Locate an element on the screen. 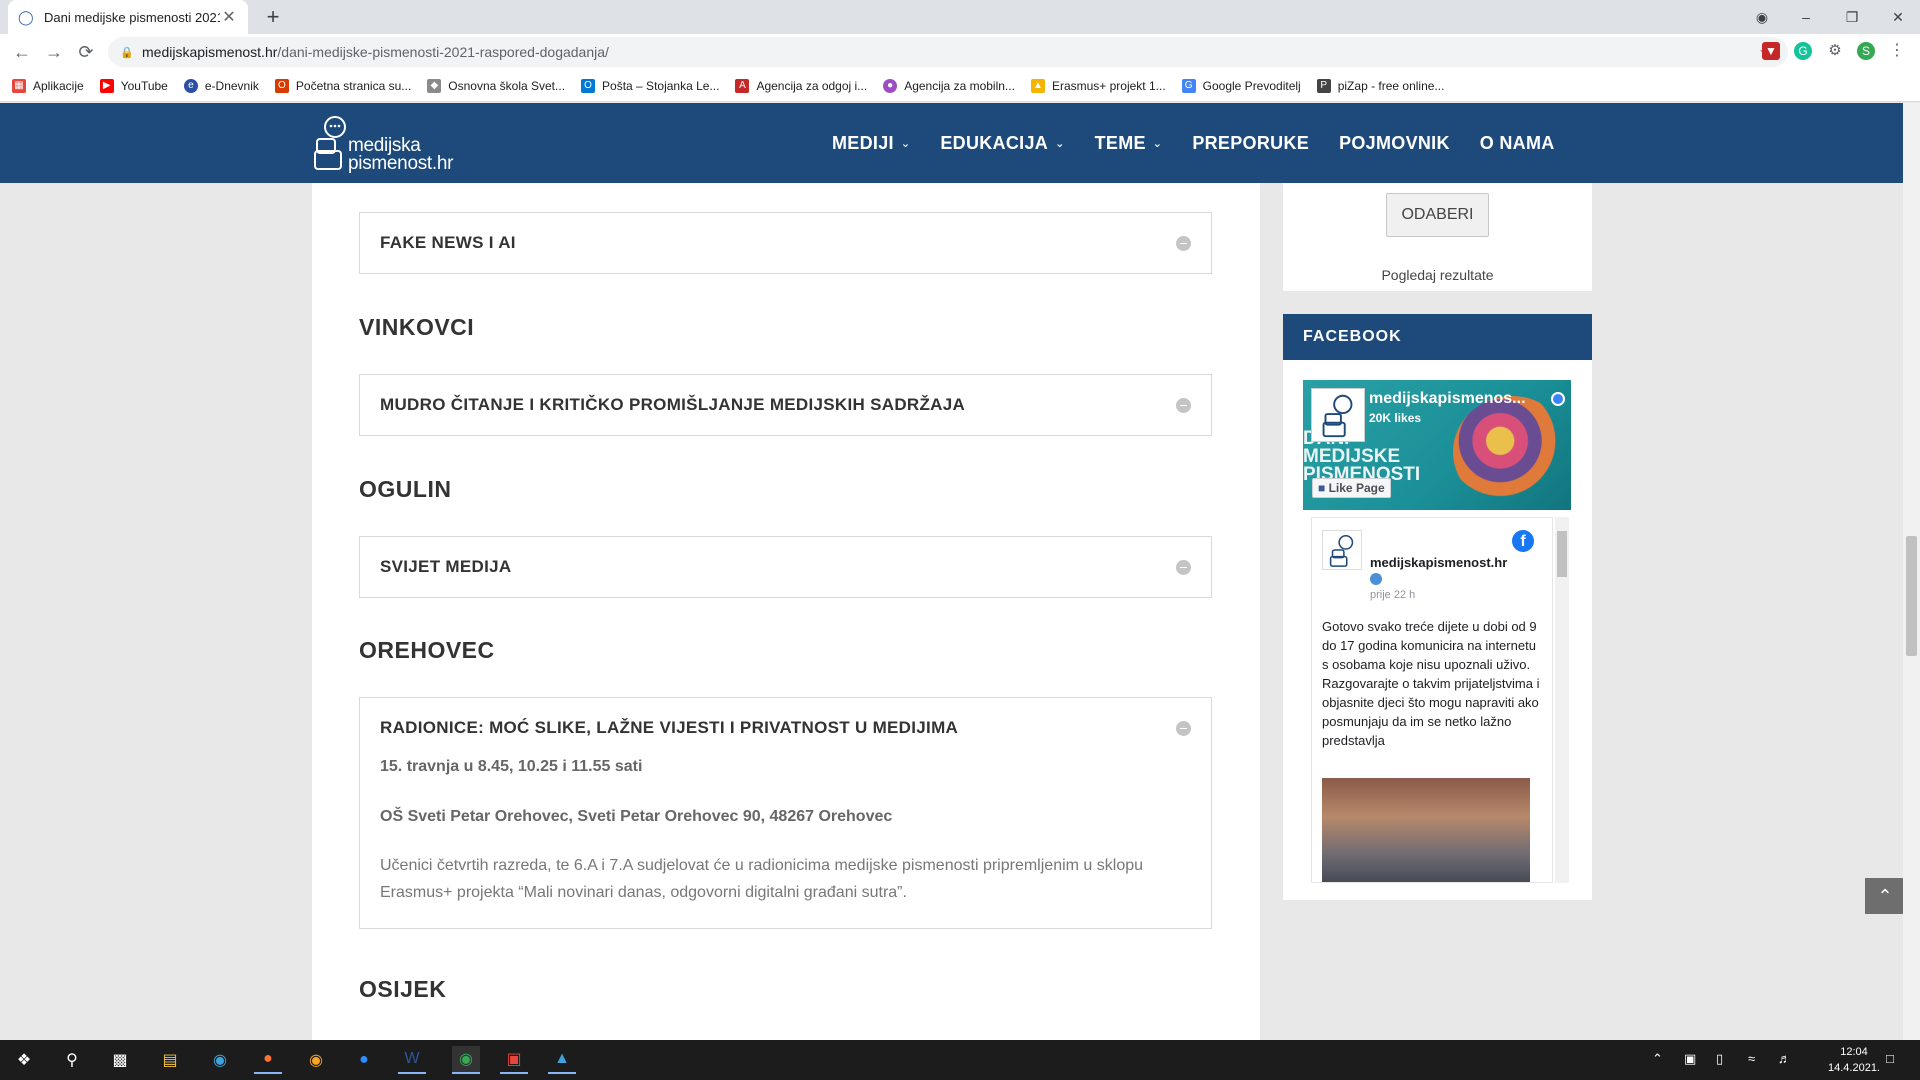  grammarly-extension-icon: G is located at coordinates (1803, 51).